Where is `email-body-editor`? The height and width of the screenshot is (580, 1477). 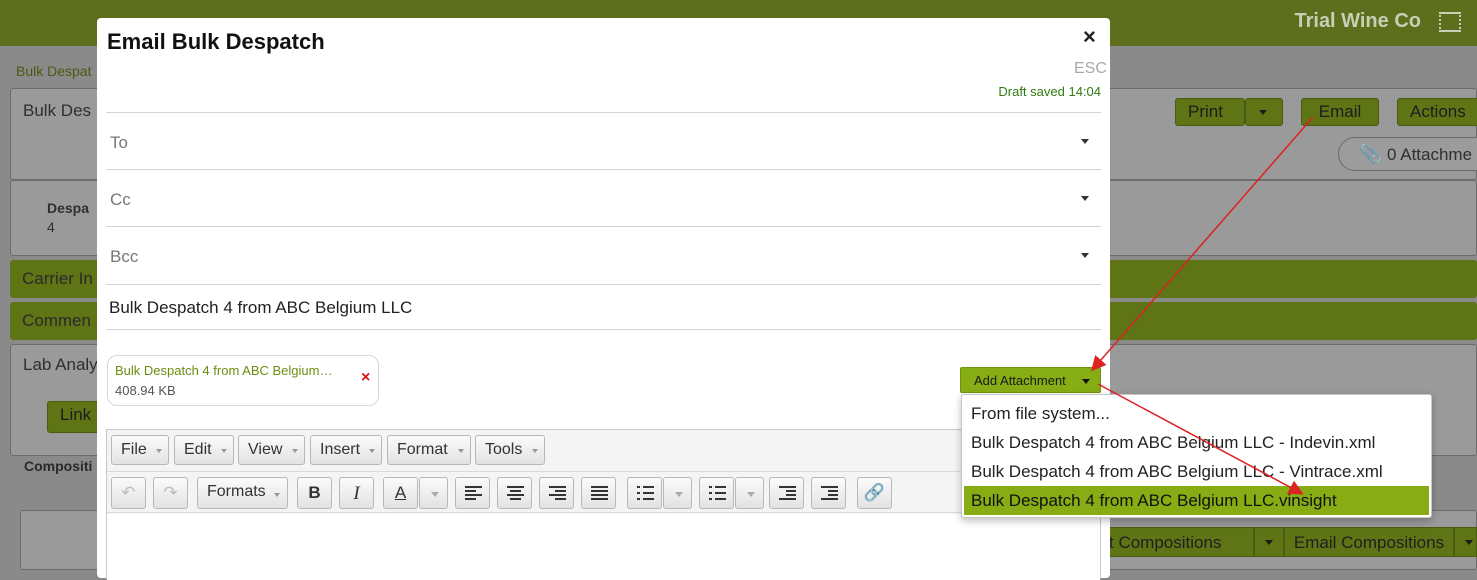 email-body-editor is located at coordinates (603, 547).